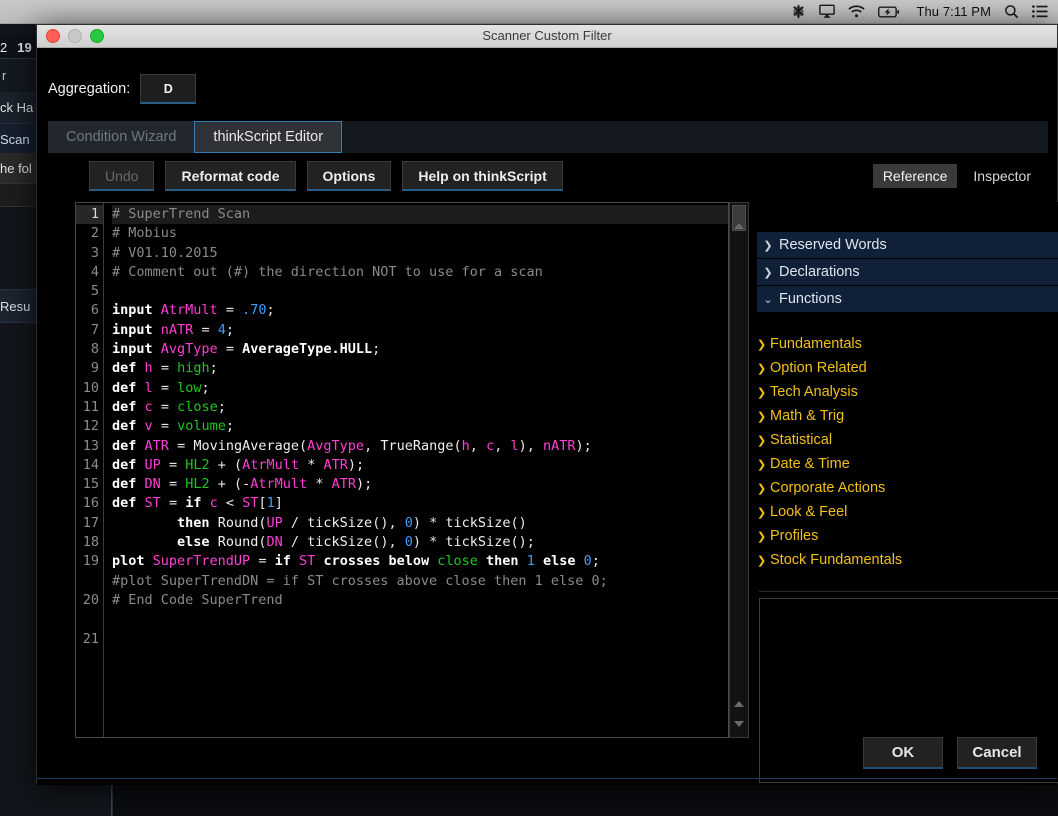 This screenshot has width=1058, height=816. I want to click on code-line: # SuperTrend Scan, so click(420, 215).